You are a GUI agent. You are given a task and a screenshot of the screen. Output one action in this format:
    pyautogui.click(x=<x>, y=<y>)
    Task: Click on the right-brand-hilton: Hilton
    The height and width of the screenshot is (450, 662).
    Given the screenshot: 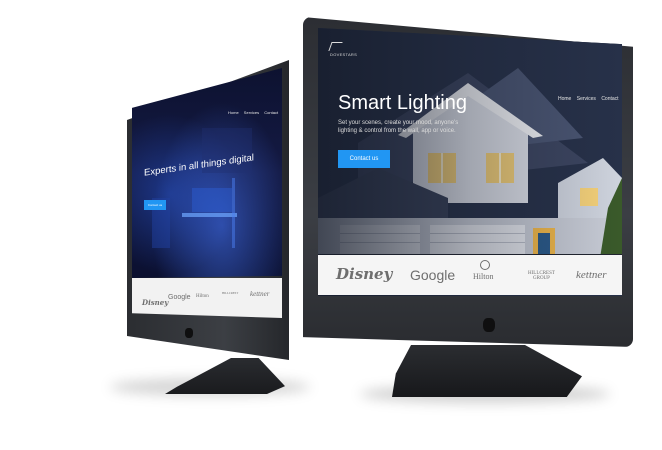 What is the action you would take?
    pyautogui.click(x=483, y=276)
    